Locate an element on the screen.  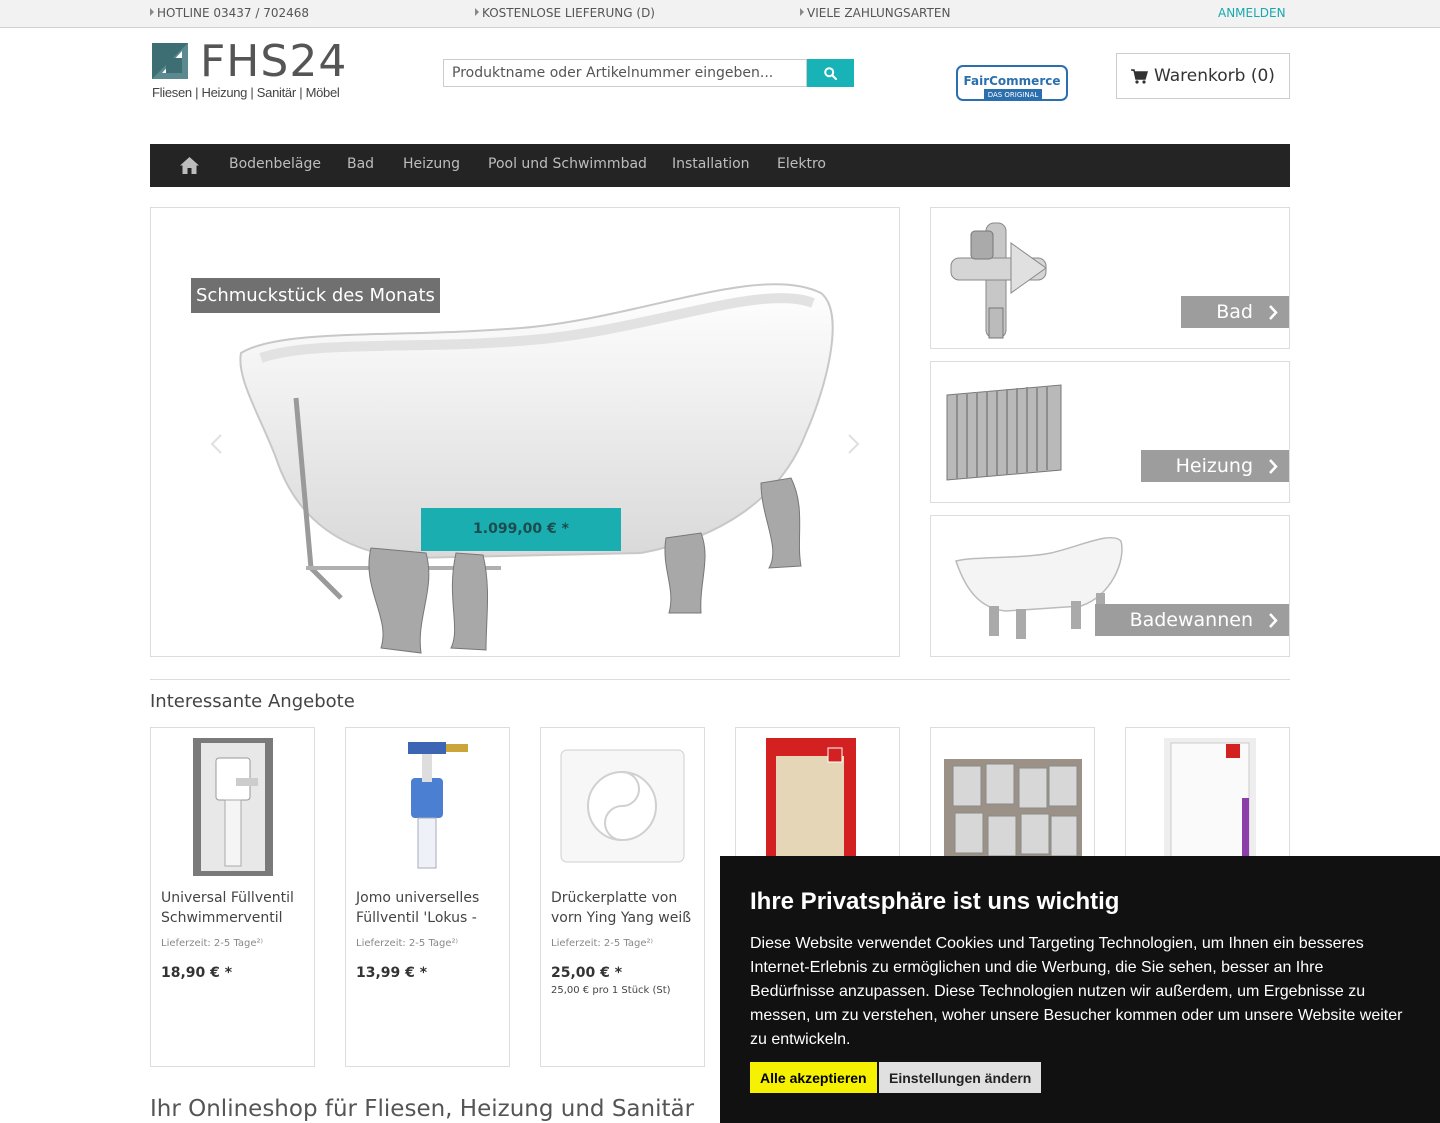
cart-button: Warenkorb (0) is located at coordinates (1203, 76).